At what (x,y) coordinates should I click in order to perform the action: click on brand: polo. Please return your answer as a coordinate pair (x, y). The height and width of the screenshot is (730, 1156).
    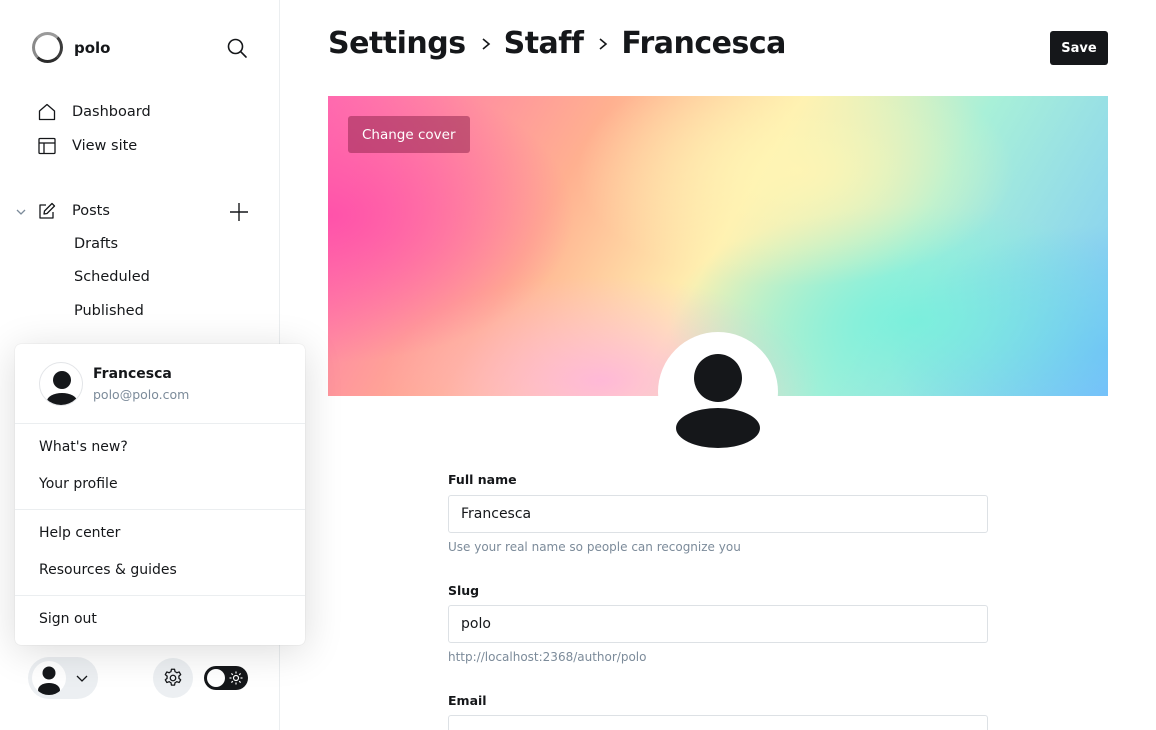
    Looking at the image, I should click on (71, 47).